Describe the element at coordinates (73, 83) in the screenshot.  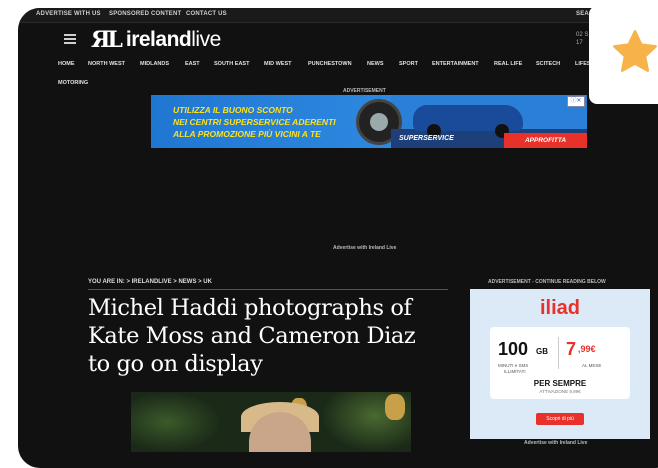
I see `nav-motoring: MOTORING` at that location.